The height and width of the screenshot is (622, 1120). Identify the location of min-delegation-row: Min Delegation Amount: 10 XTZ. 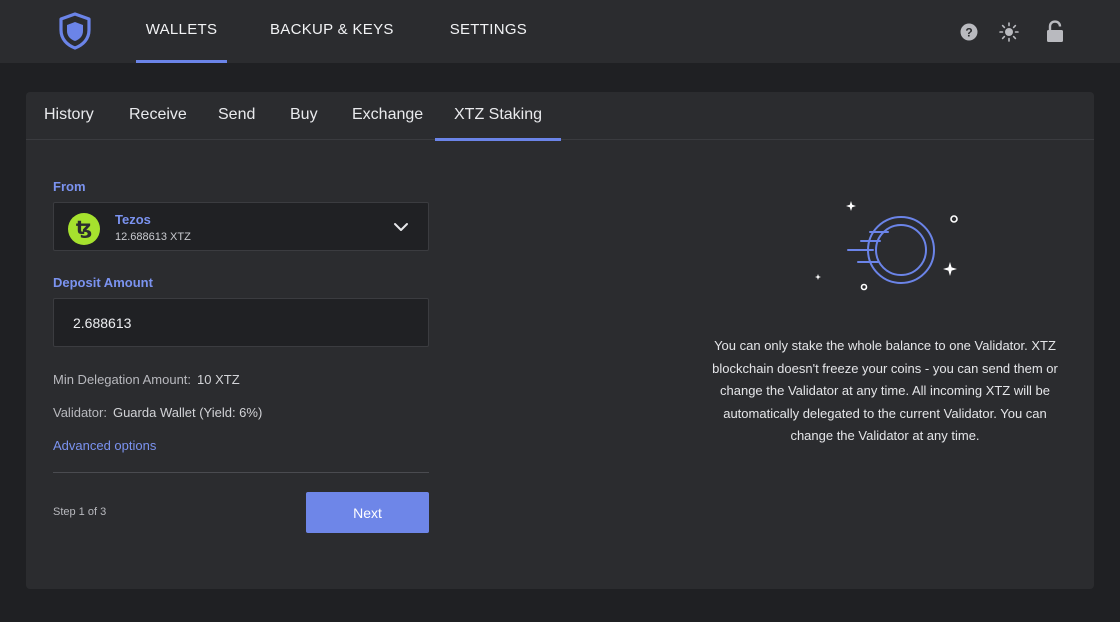
(146, 379).